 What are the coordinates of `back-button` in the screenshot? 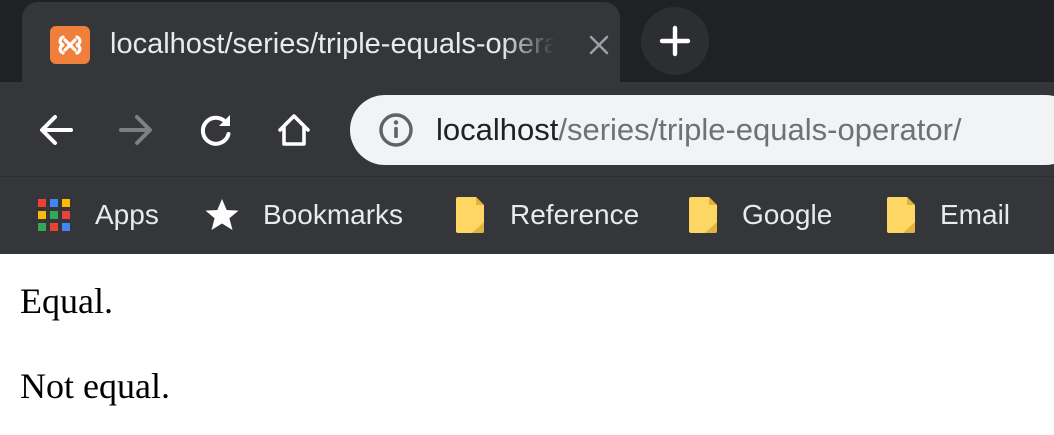 It's located at (56, 130).